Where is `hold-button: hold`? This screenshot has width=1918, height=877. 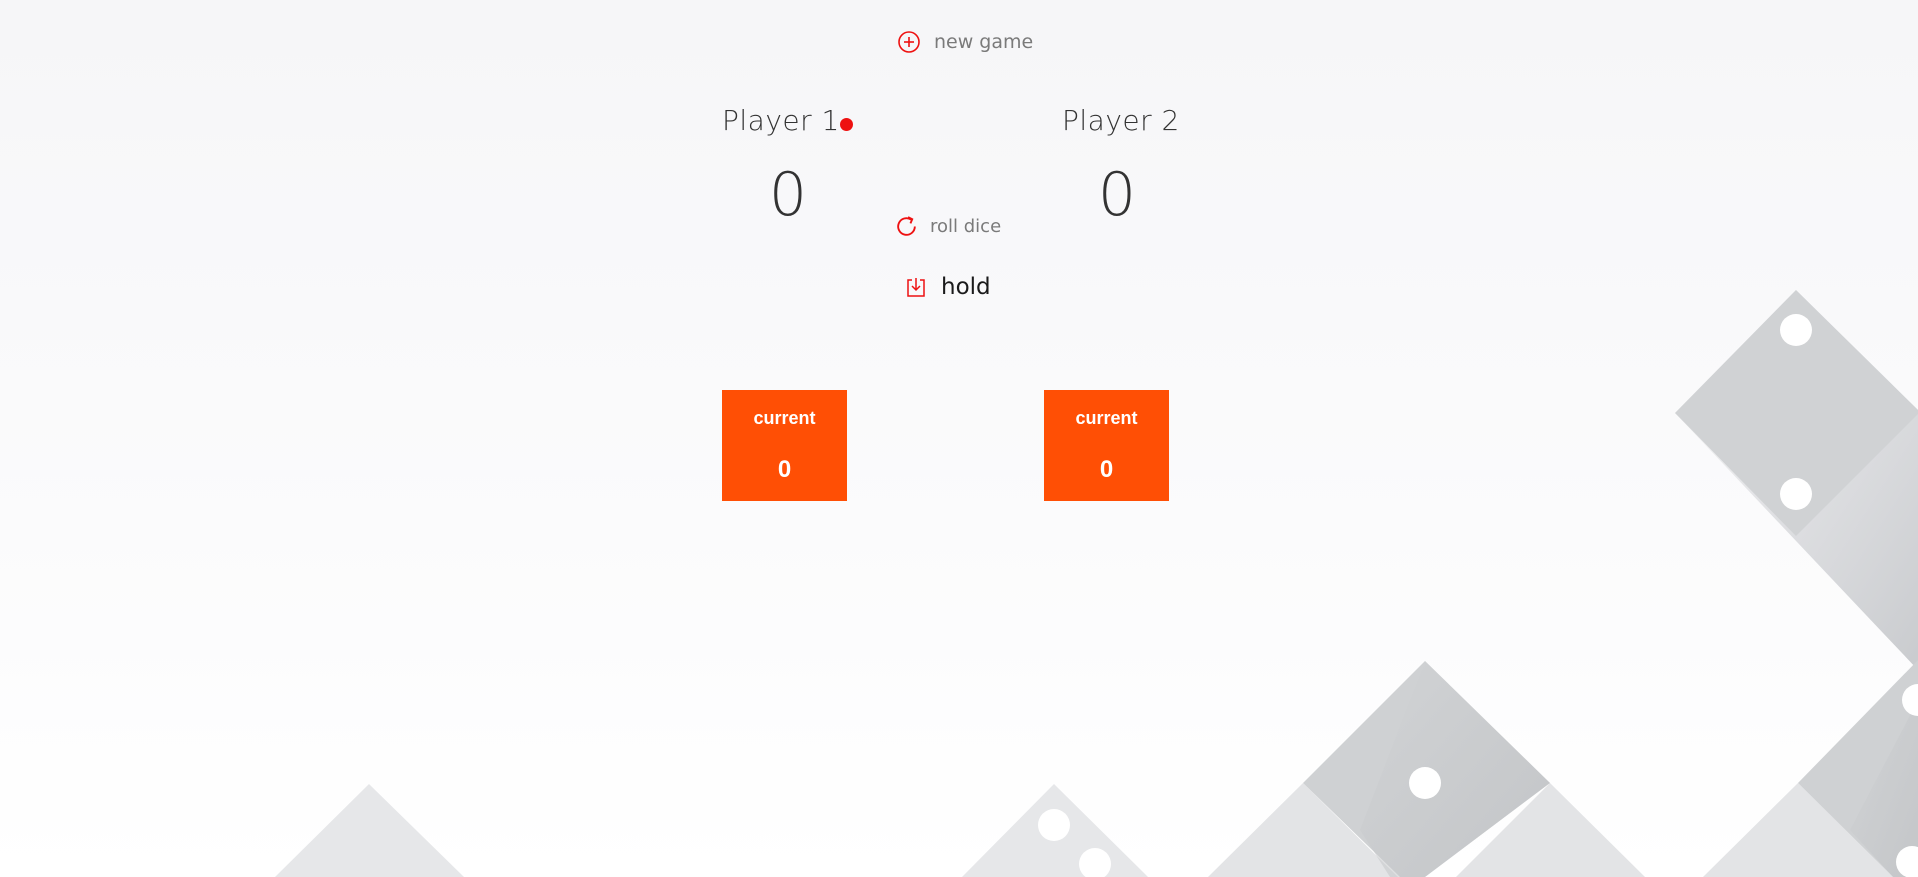
hold-button: hold is located at coordinates (948, 287).